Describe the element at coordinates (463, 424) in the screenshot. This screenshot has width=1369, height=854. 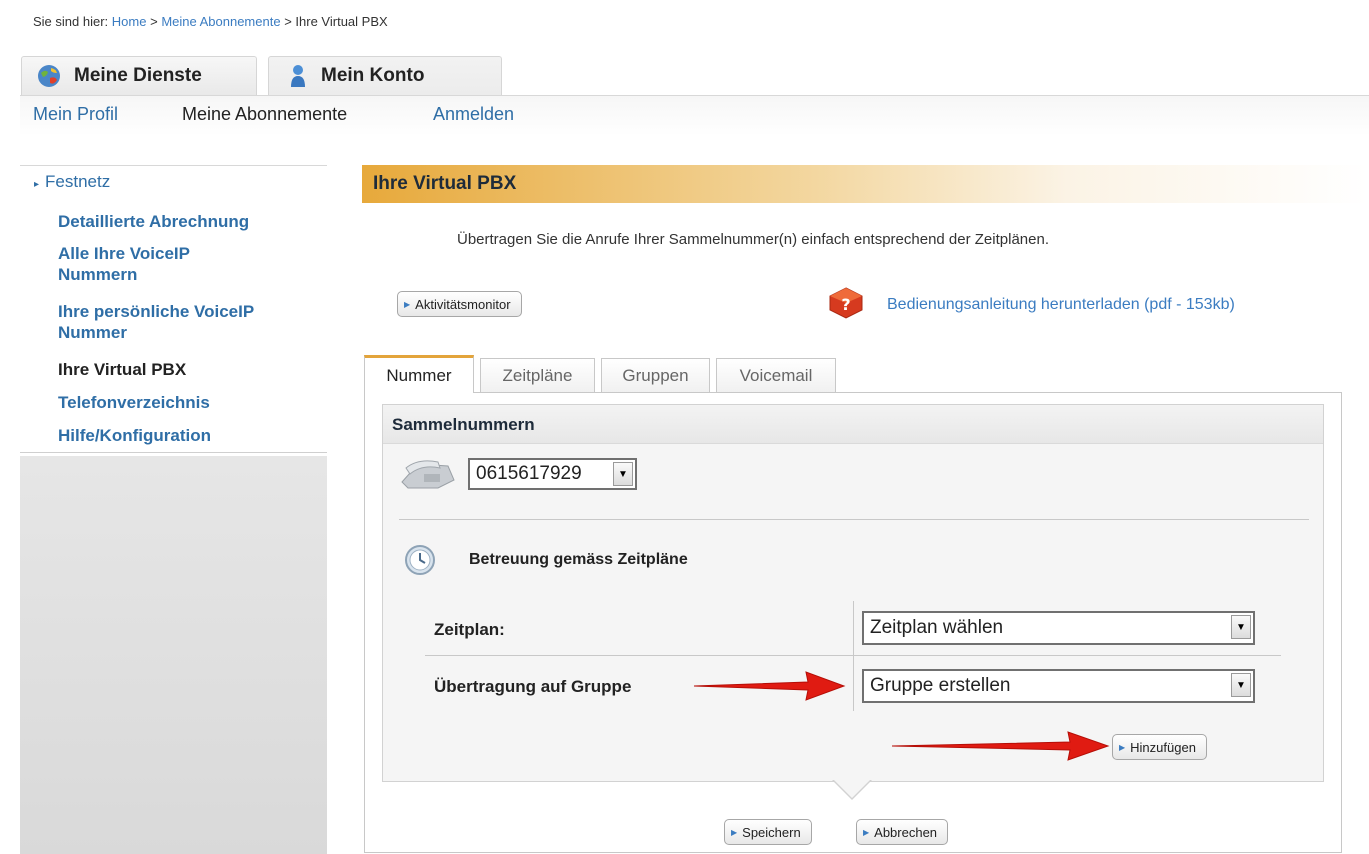
I see `sammelnummern-title: Sammelnummern` at that location.